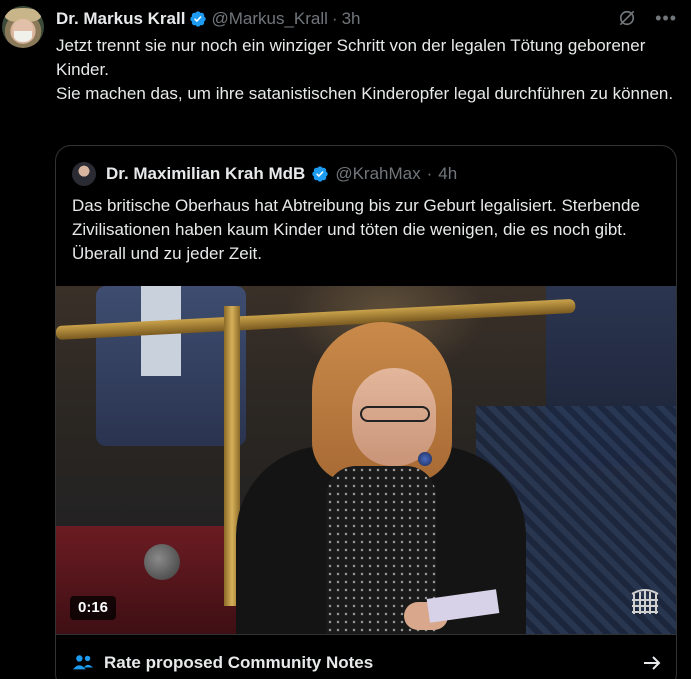 The height and width of the screenshot is (679, 691). Describe the element at coordinates (84, 174) in the screenshot. I see `quoted-avatar` at that location.